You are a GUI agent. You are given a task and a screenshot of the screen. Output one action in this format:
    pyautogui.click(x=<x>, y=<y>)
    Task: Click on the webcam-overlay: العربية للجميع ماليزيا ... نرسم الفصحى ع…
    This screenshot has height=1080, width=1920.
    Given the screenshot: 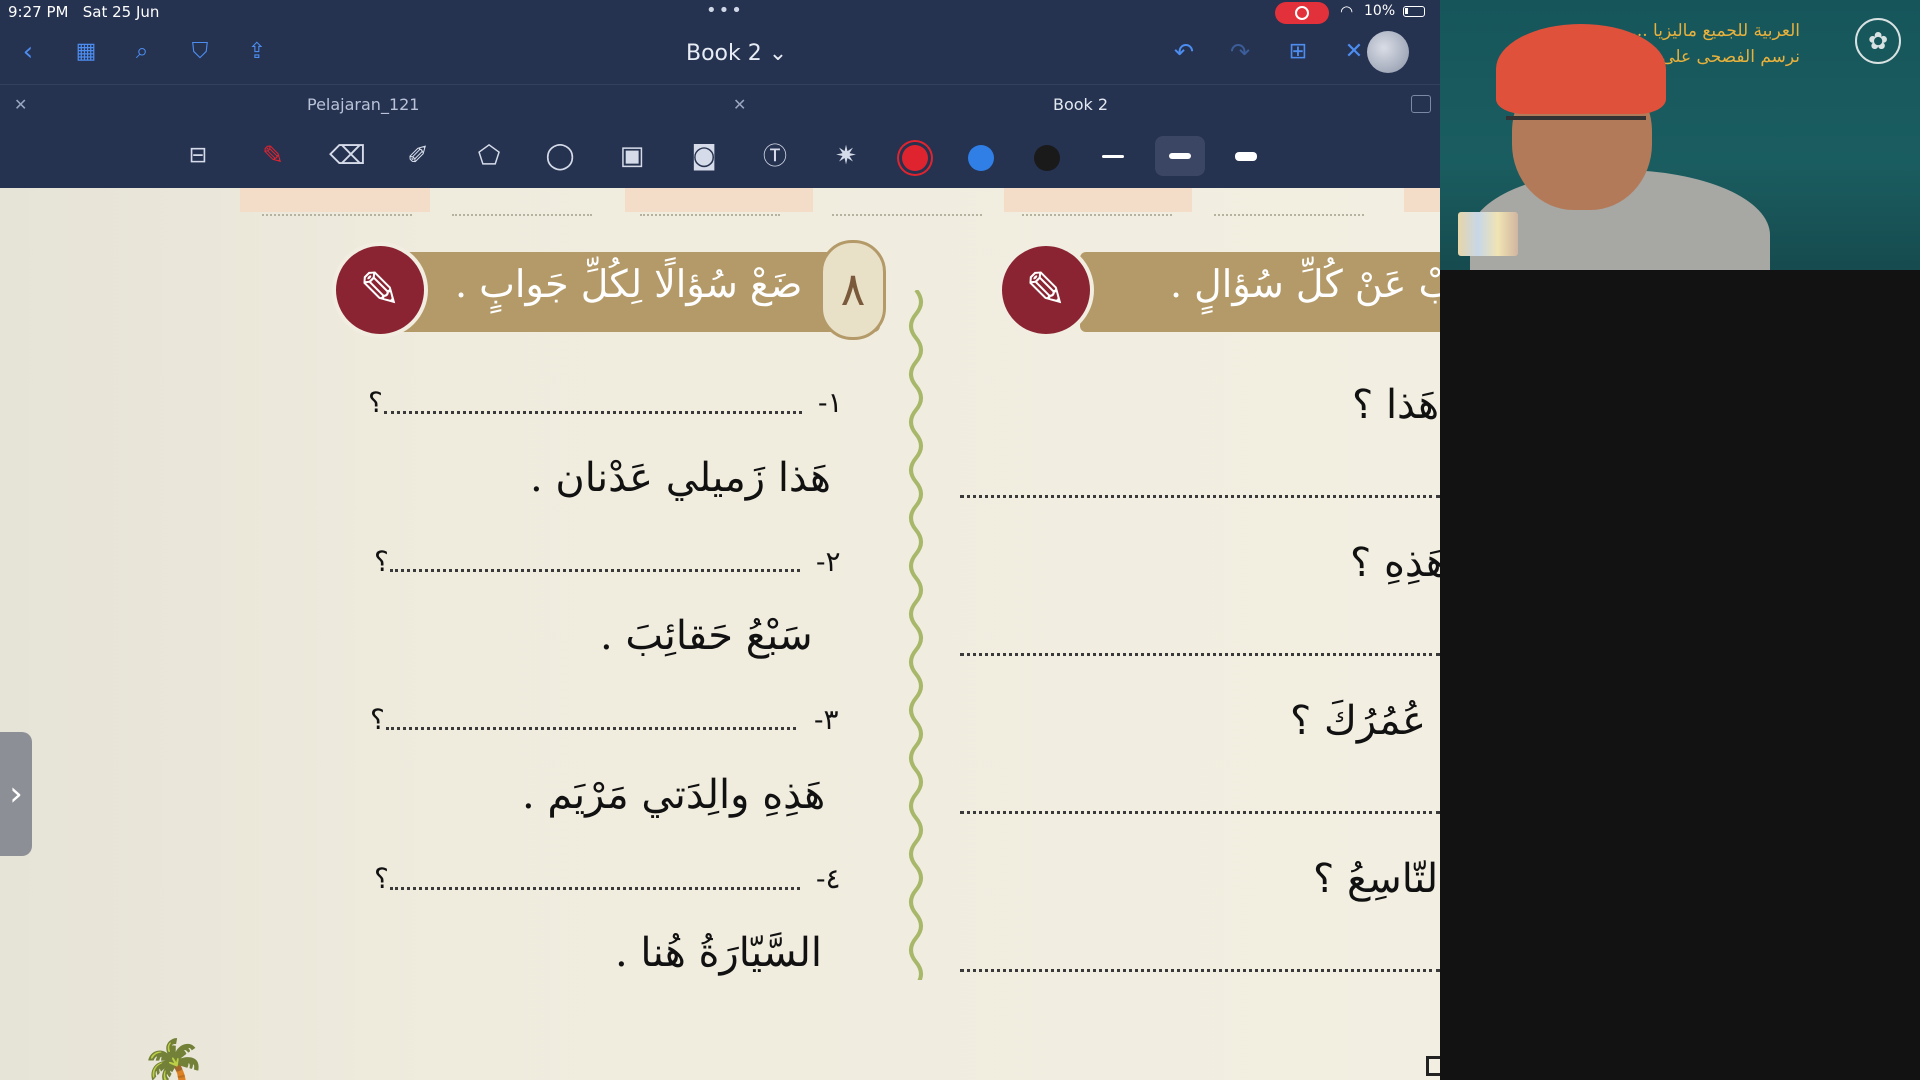 What is the action you would take?
    pyautogui.click(x=1680, y=135)
    